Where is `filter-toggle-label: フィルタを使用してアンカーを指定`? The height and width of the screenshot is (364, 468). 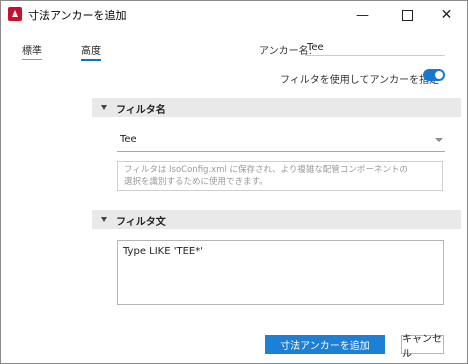
filter-toggle-label: フィルタを使用してアンカーを指定 is located at coordinates (360, 80).